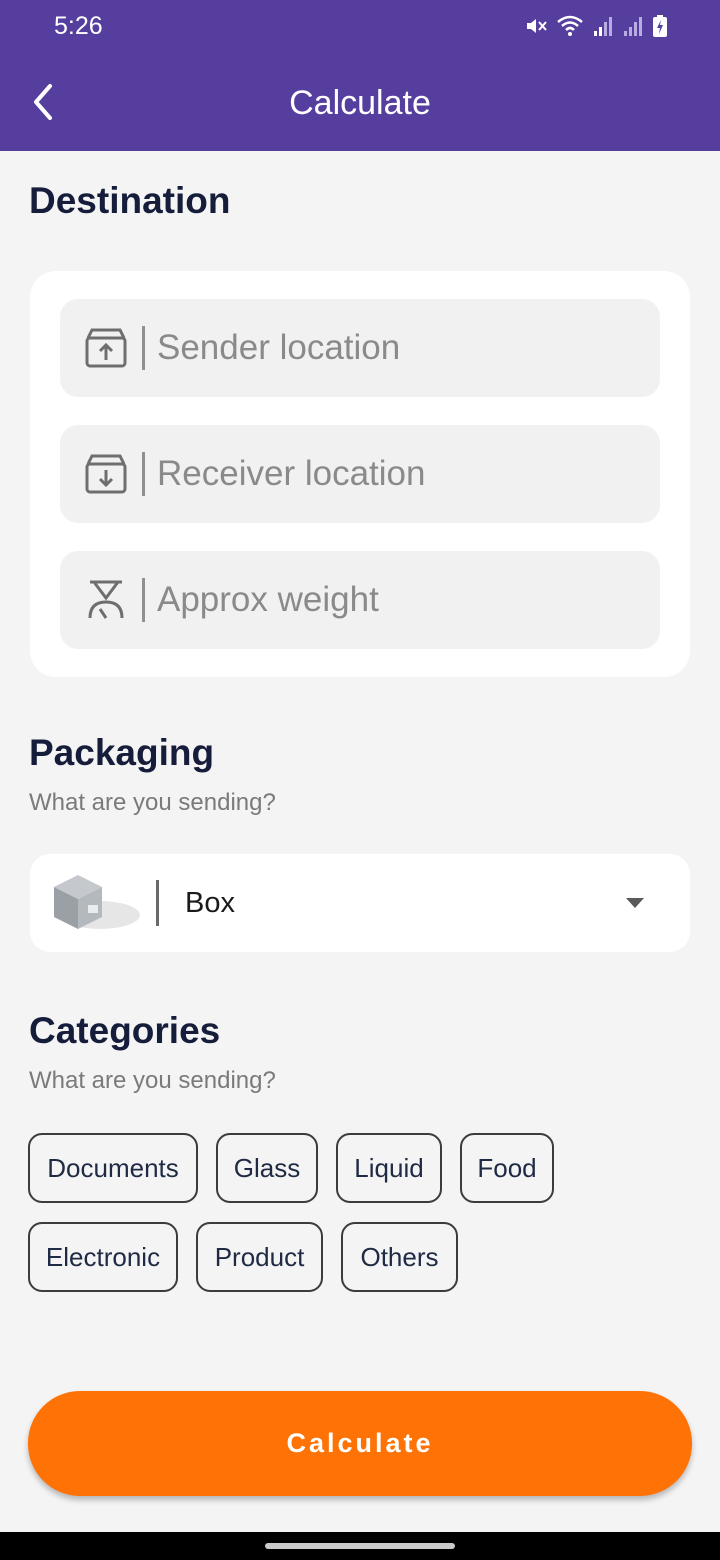 This screenshot has height=1560, width=720. What do you see at coordinates (360, 1443) in the screenshot?
I see `calculate-button: Calculate` at bounding box center [360, 1443].